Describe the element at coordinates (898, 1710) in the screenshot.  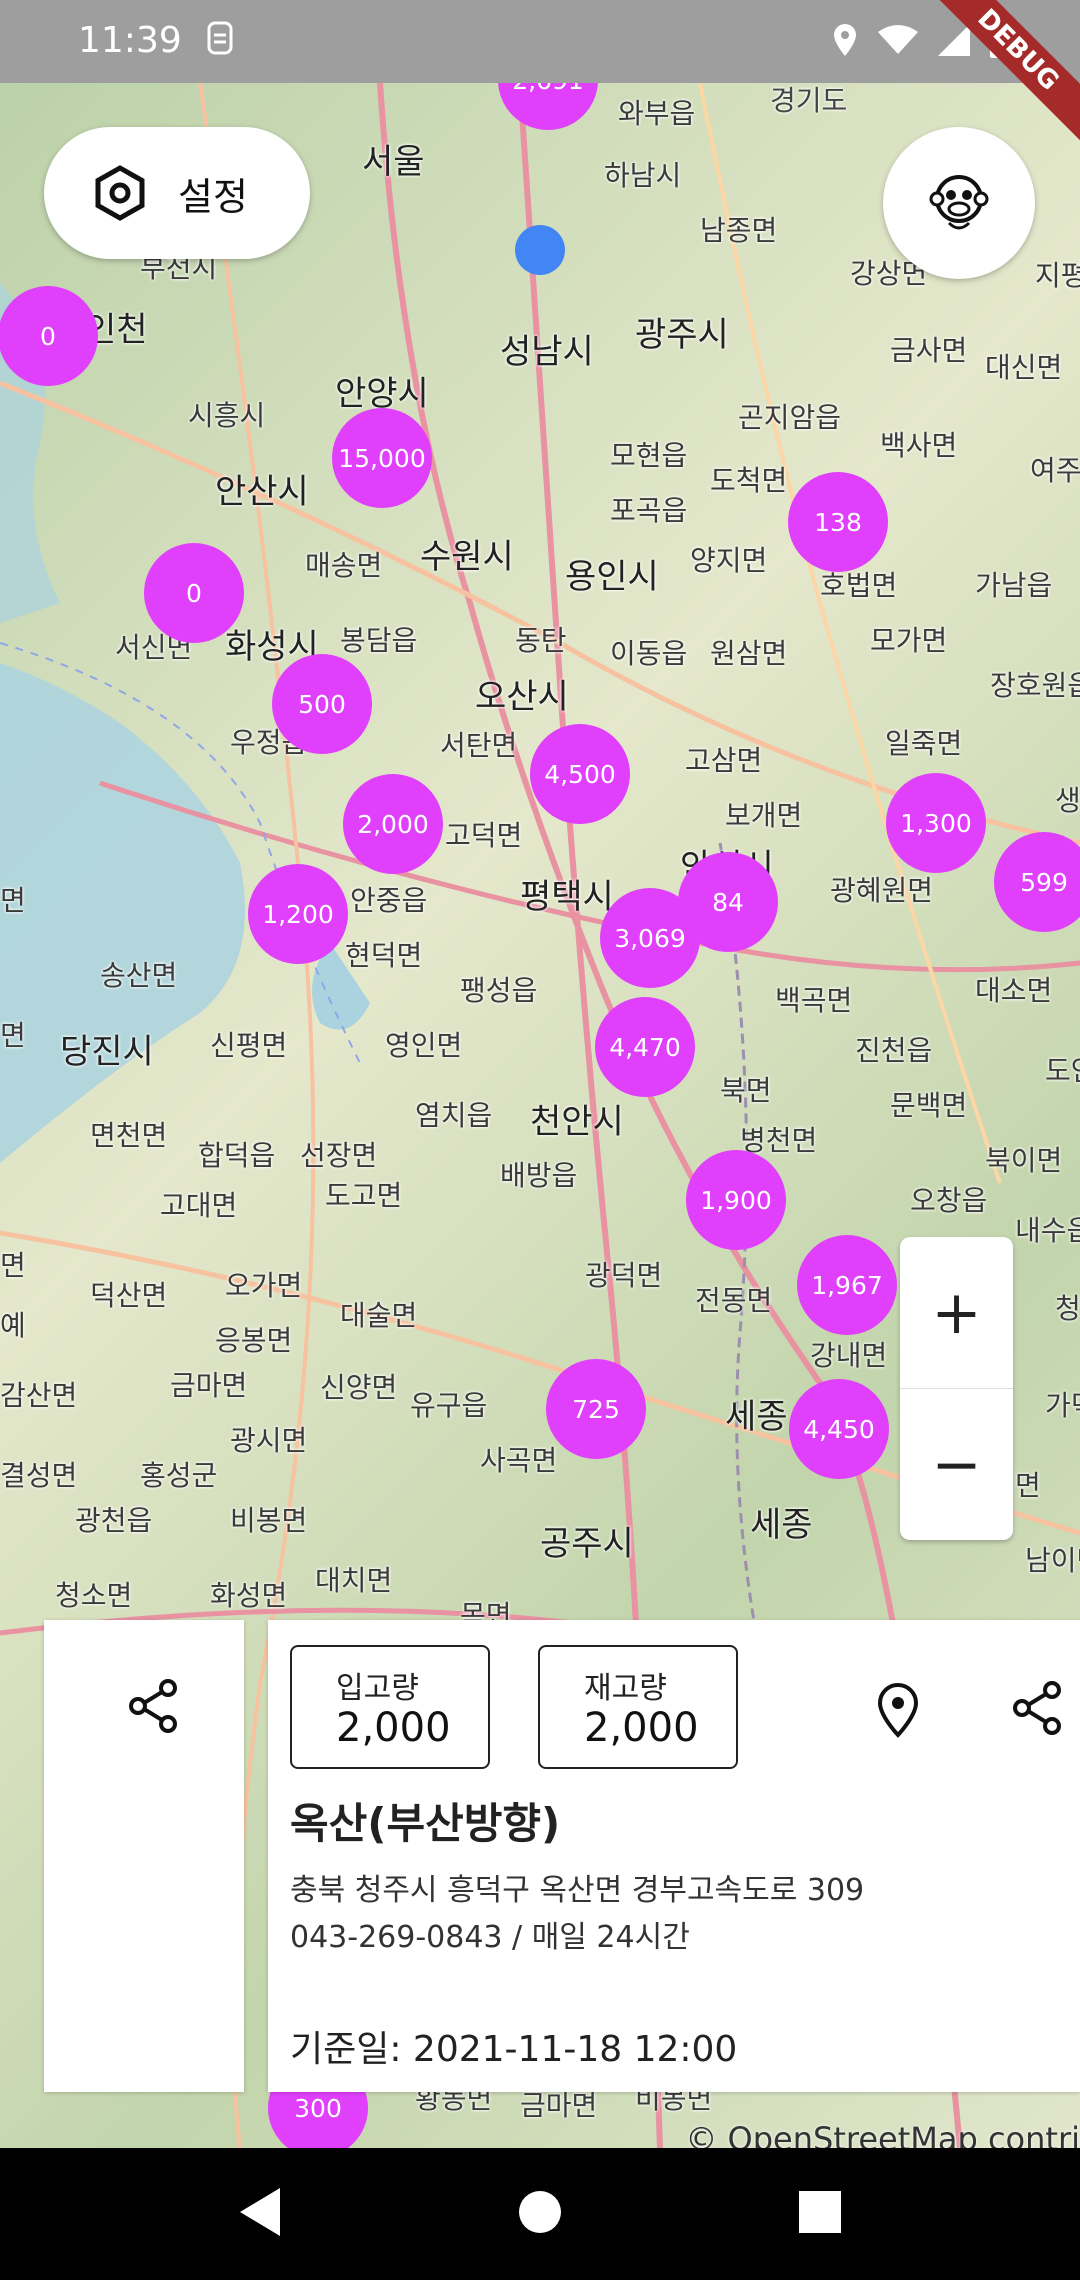
I see `map-pin-icon` at that location.